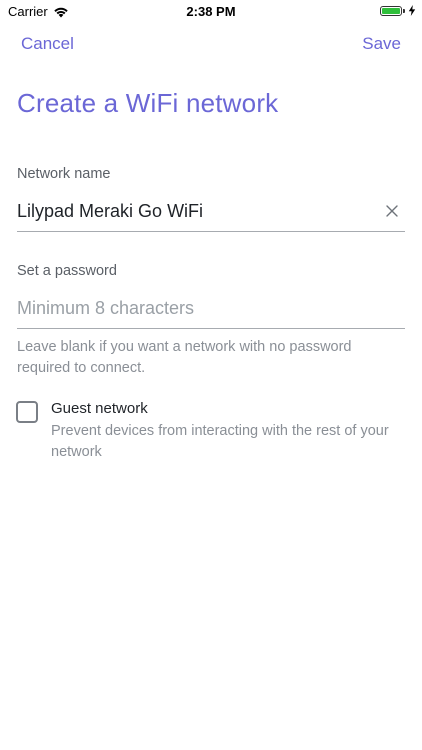 The width and height of the screenshot is (422, 750). Describe the element at coordinates (67, 271) in the screenshot. I see `password-label: Set a password` at that location.